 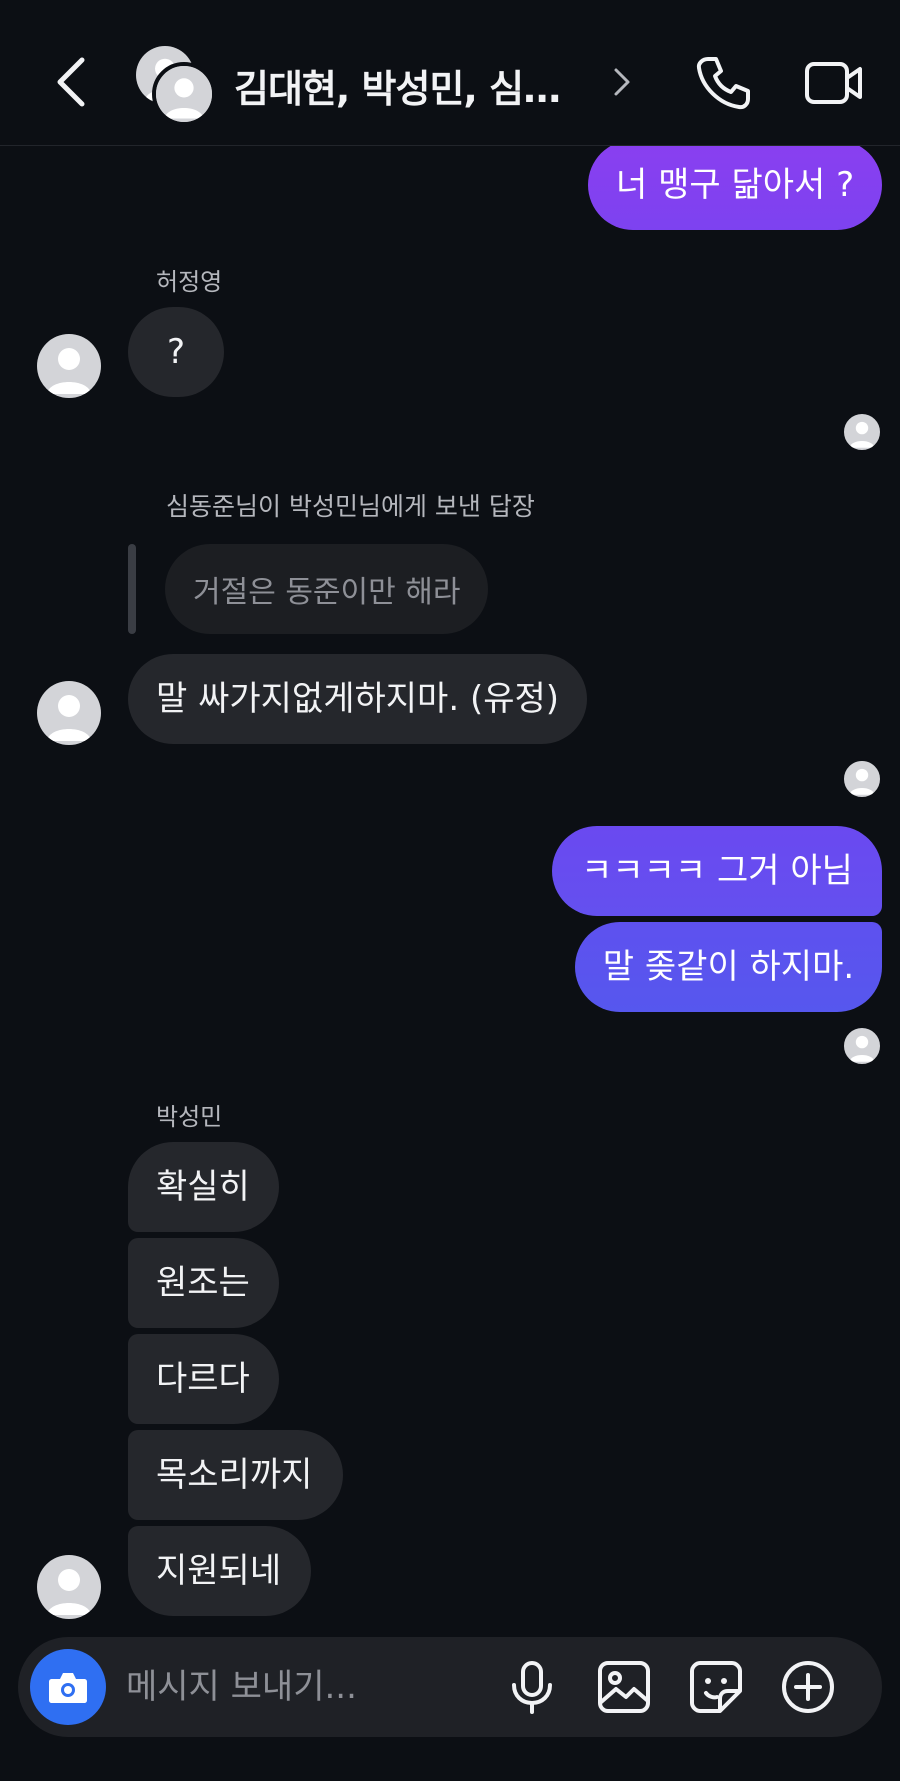 What do you see at coordinates (203, 1187) in the screenshot?
I see `received-message: 확실히` at bounding box center [203, 1187].